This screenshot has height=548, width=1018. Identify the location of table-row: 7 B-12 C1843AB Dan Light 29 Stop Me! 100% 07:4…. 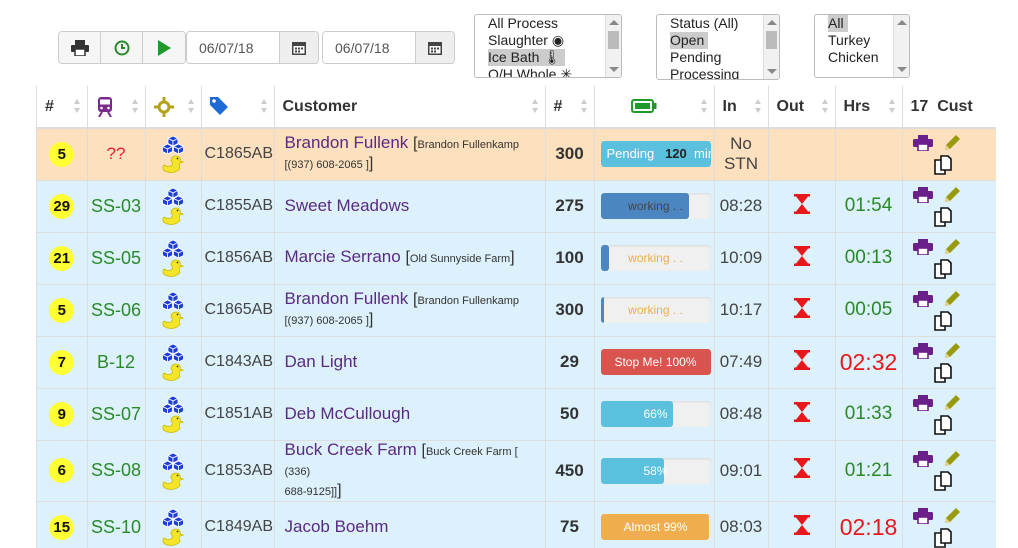
(516, 362).